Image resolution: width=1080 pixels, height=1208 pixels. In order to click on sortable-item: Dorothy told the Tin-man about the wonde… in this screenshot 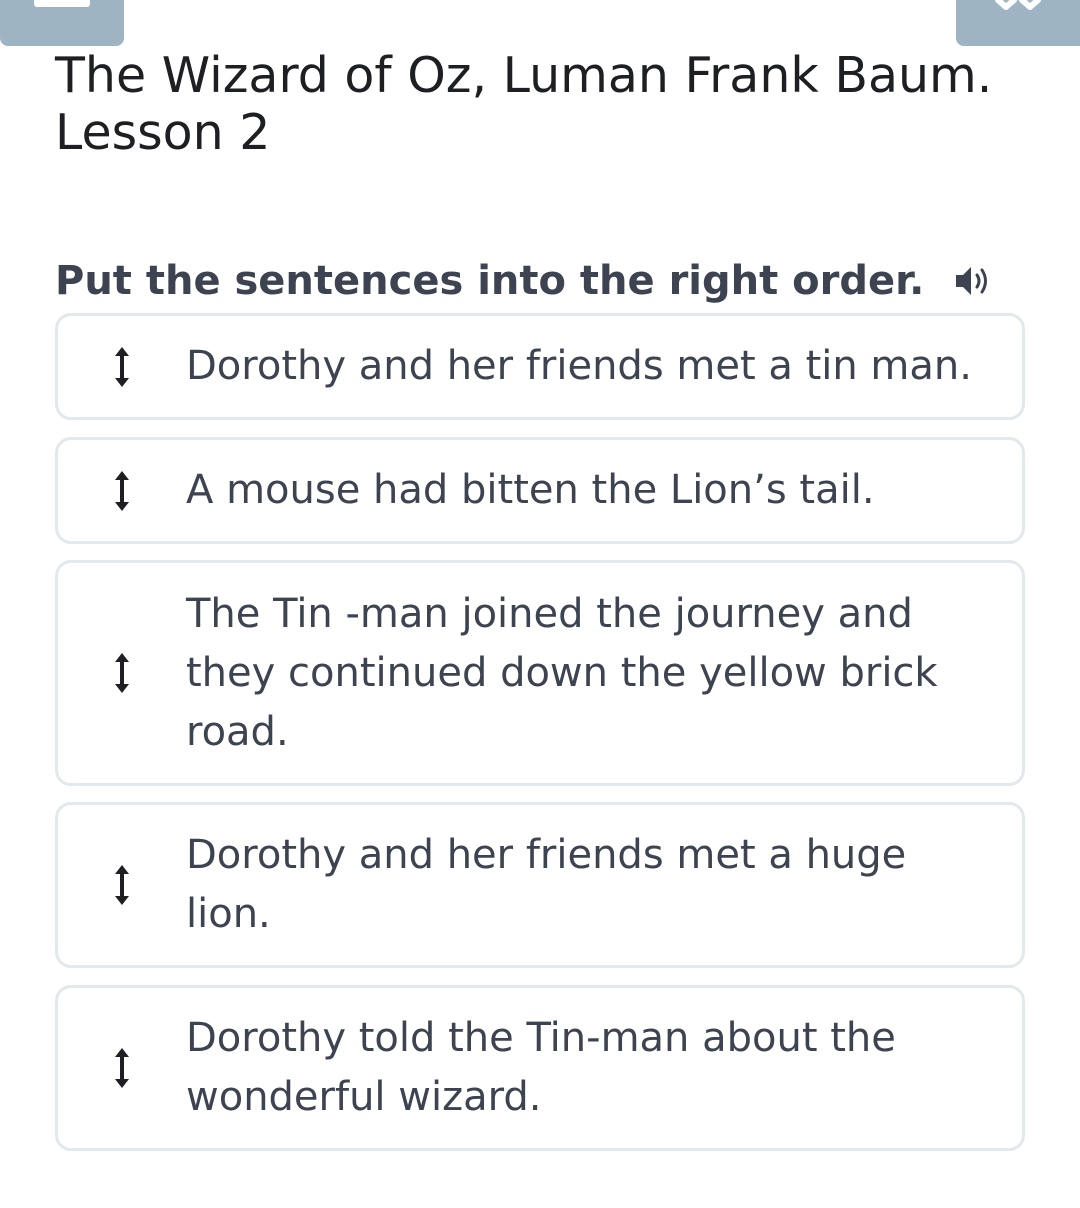, I will do `click(540, 1068)`.